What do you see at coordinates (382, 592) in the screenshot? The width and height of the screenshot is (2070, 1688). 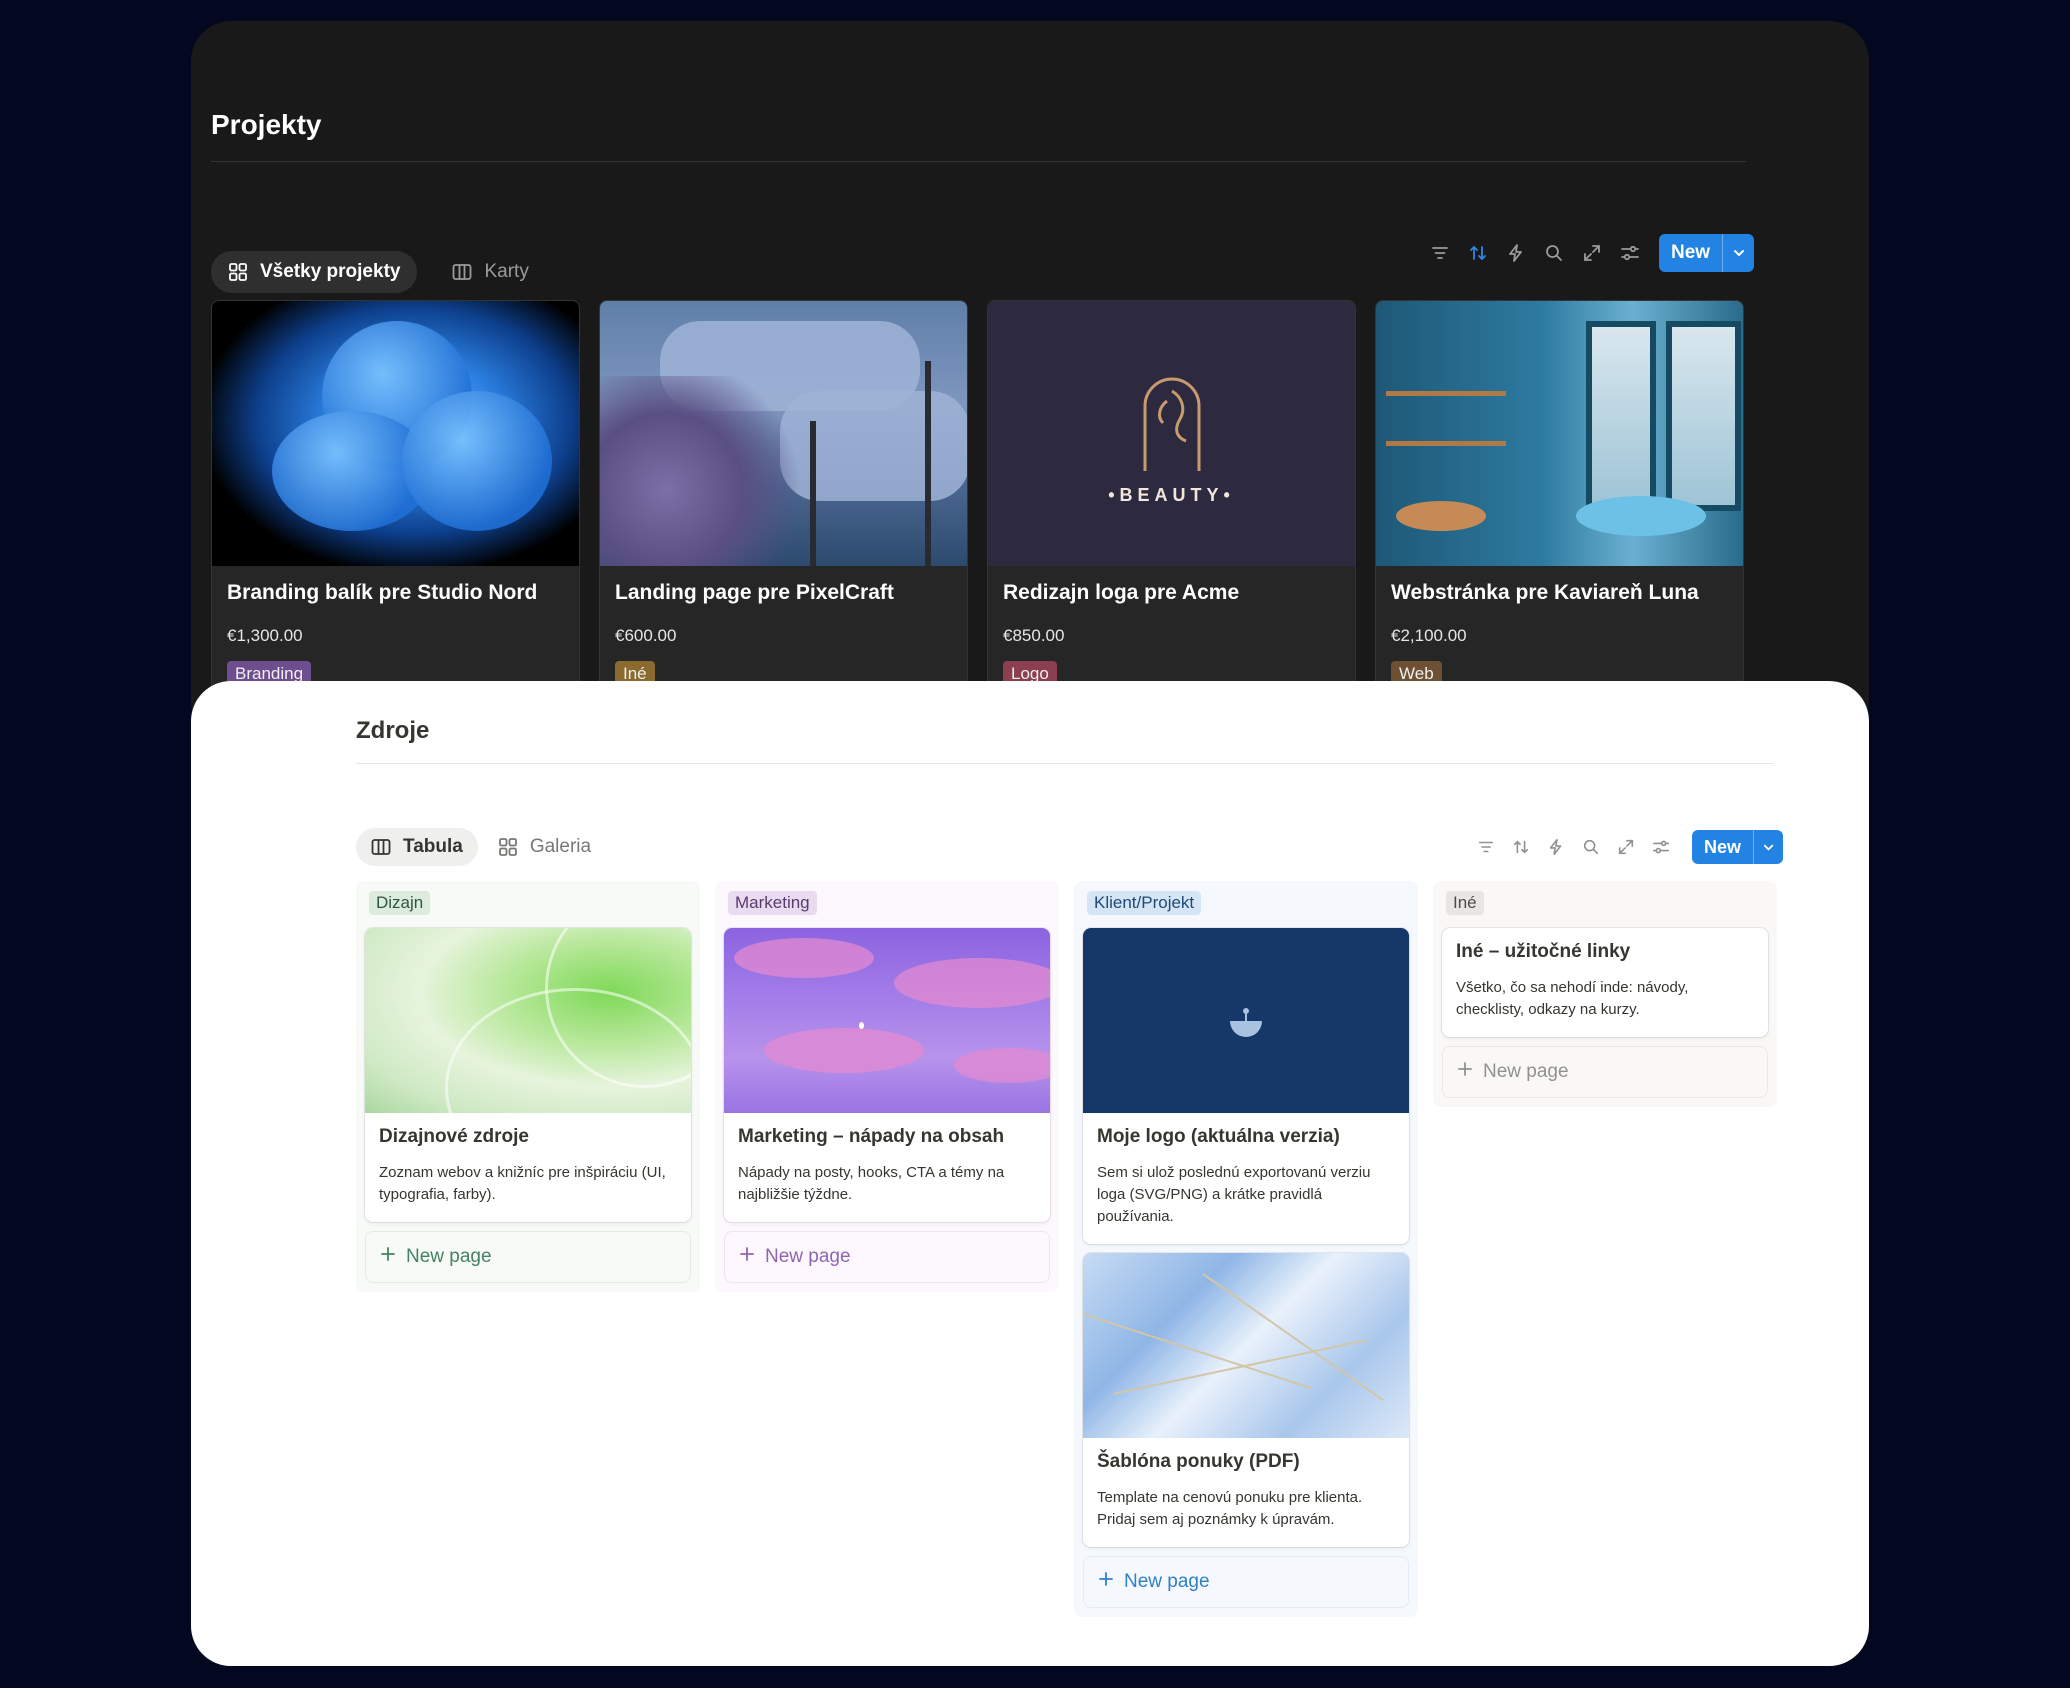 I see `card-title: Branding balík pre Studio Nord` at bounding box center [382, 592].